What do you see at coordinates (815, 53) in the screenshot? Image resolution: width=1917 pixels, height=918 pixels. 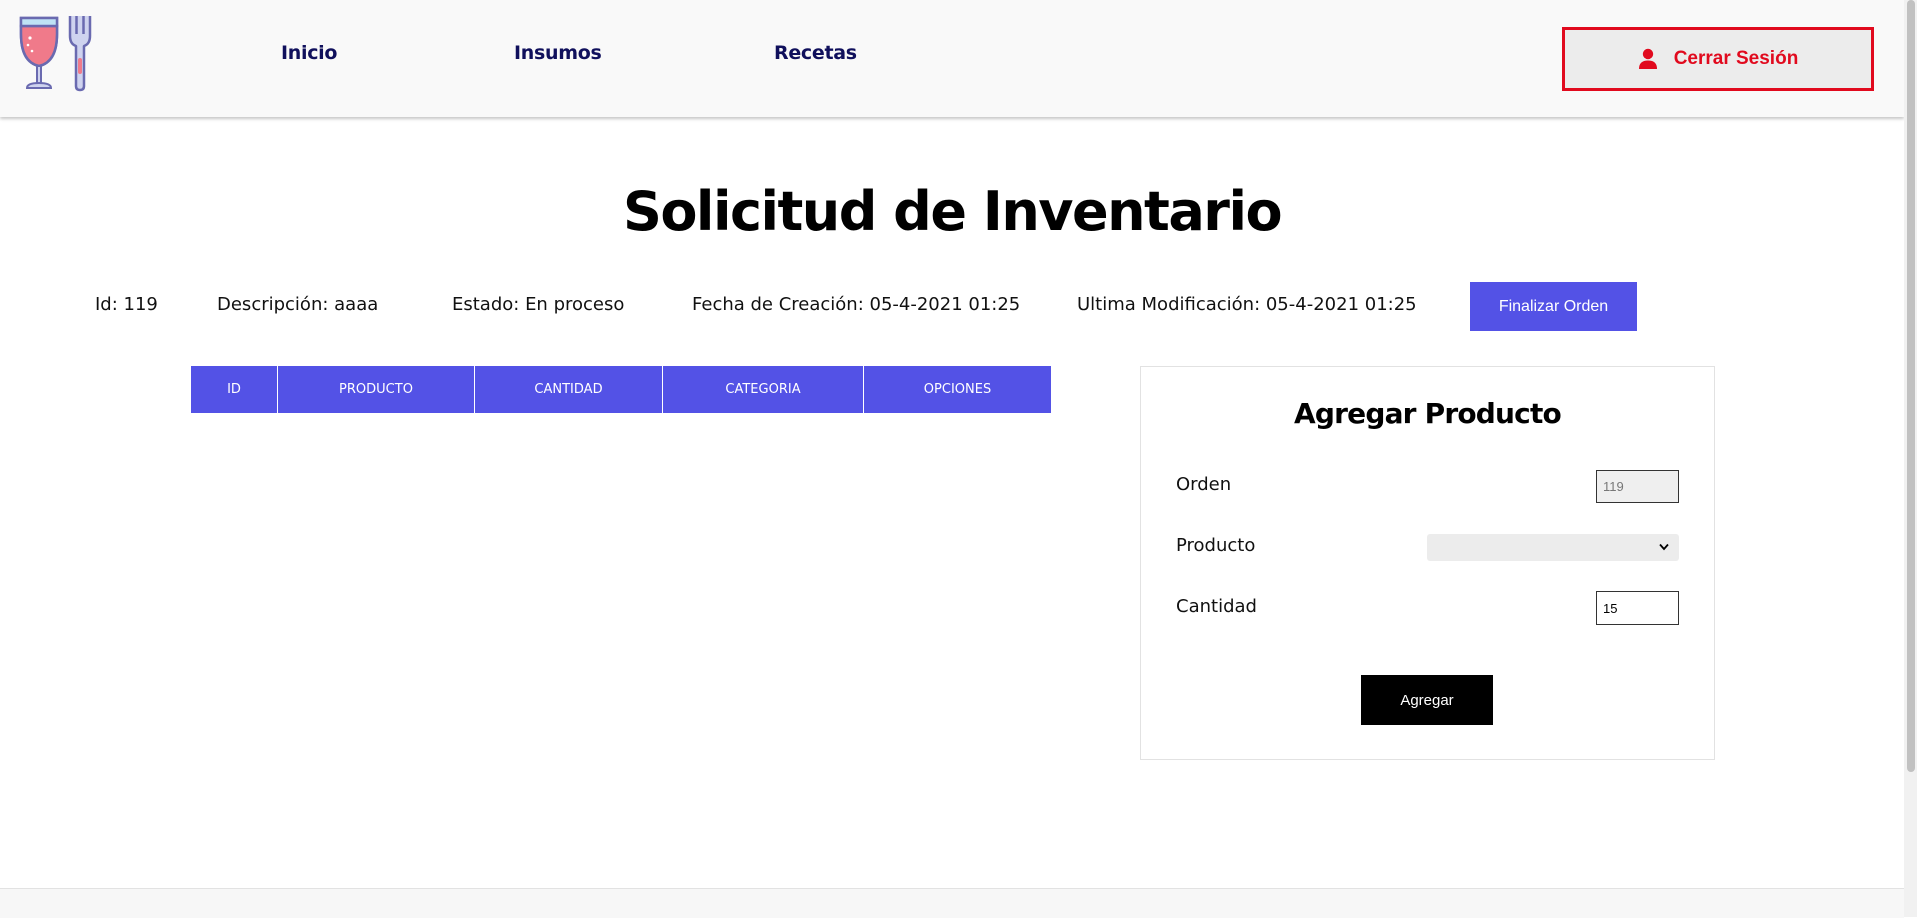 I see `nav-recetas: Recetas` at bounding box center [815, 53].